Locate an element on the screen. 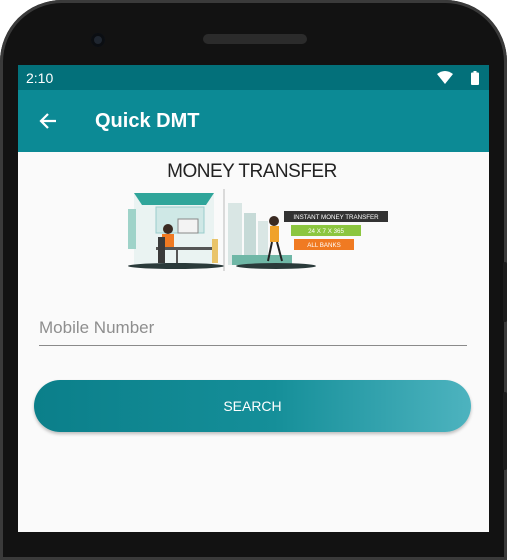 The width and height of the screenshot is (507, 560). search-button-label: SEARCH is located at coordinates (252, 406).